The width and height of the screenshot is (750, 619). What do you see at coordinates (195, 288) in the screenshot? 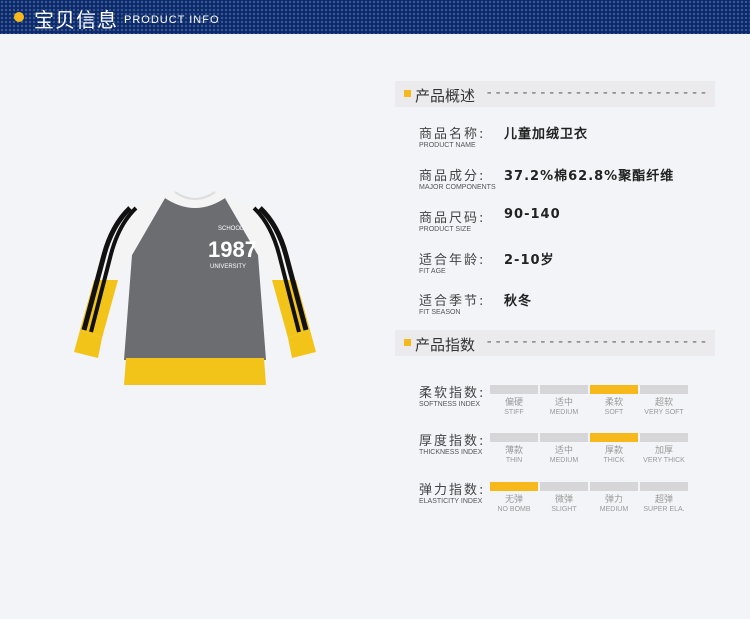
I see `product-image: SCHOOL 1987 UNIVERSITY` at bounding box center [195, 288].